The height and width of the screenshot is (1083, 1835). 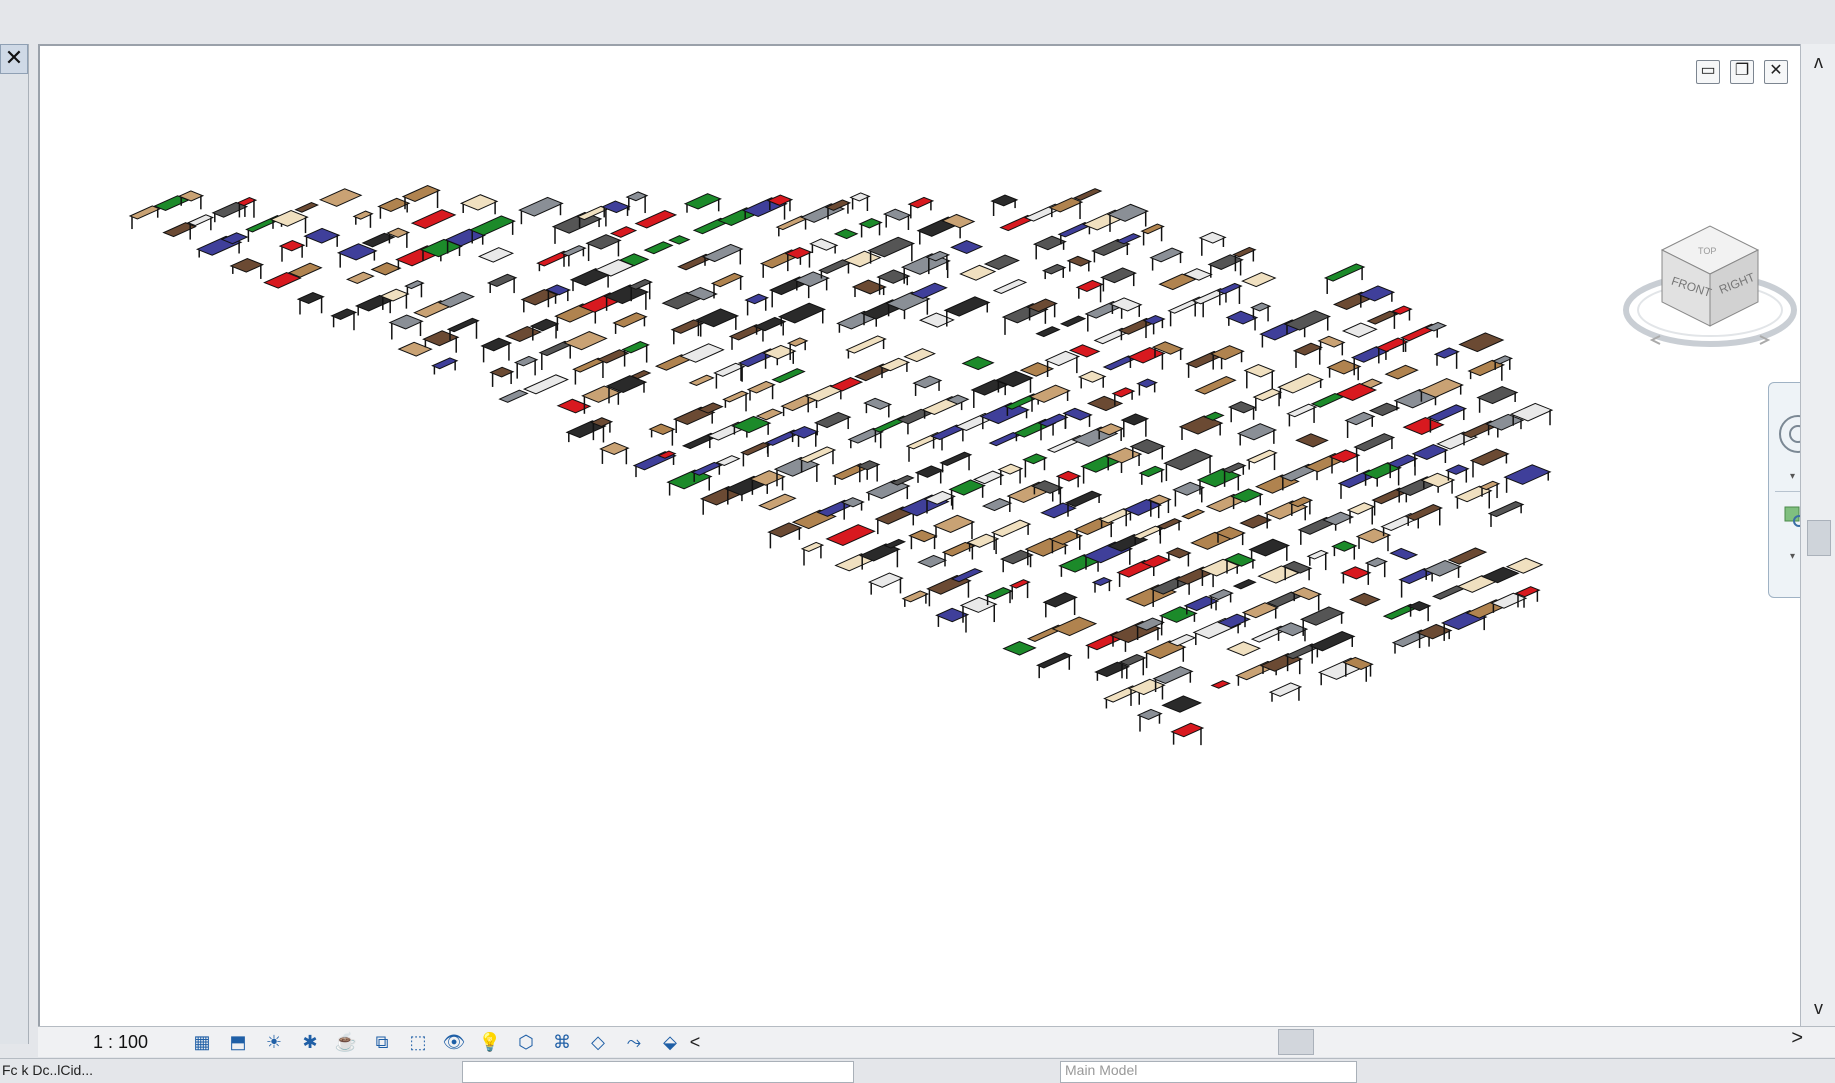 What do you see at coordinates (418, 1042) in the screenshot?
I see `show-crop-region-icon: ⬚` at bounding box center [418, 1042].